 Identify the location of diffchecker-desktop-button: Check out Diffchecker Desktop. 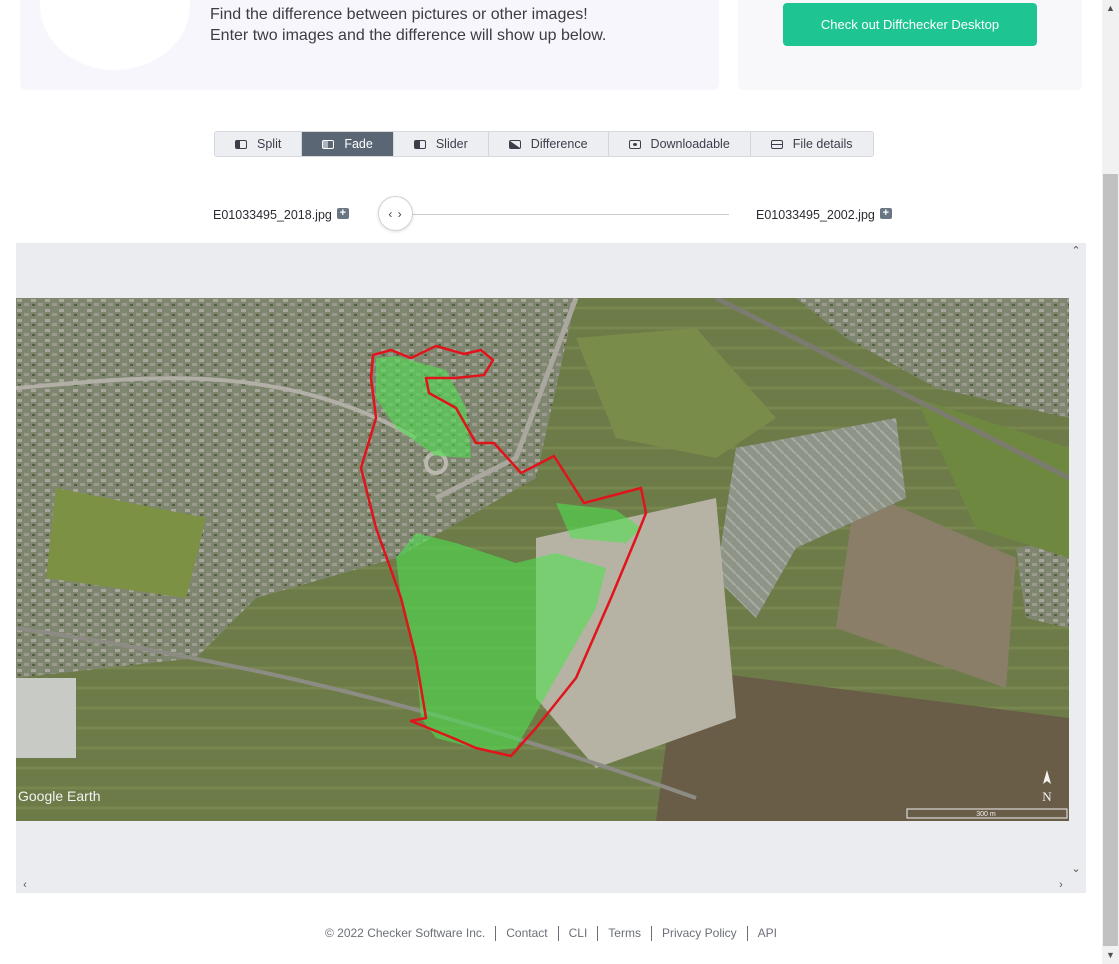
(910, 24).